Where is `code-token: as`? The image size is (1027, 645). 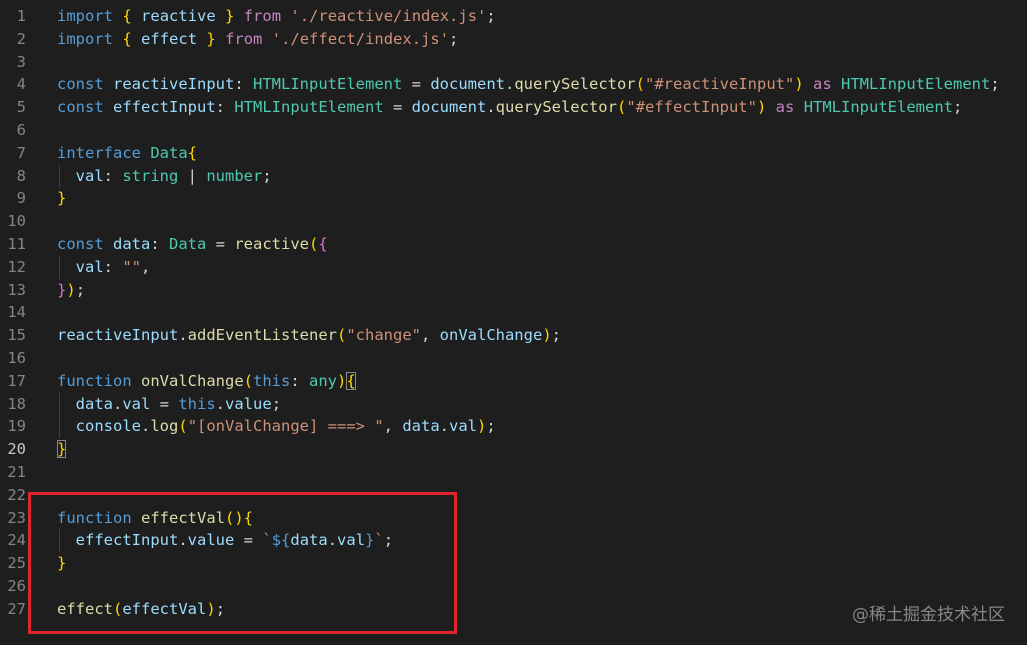 code-token: as is located at coordinates (785, 107).